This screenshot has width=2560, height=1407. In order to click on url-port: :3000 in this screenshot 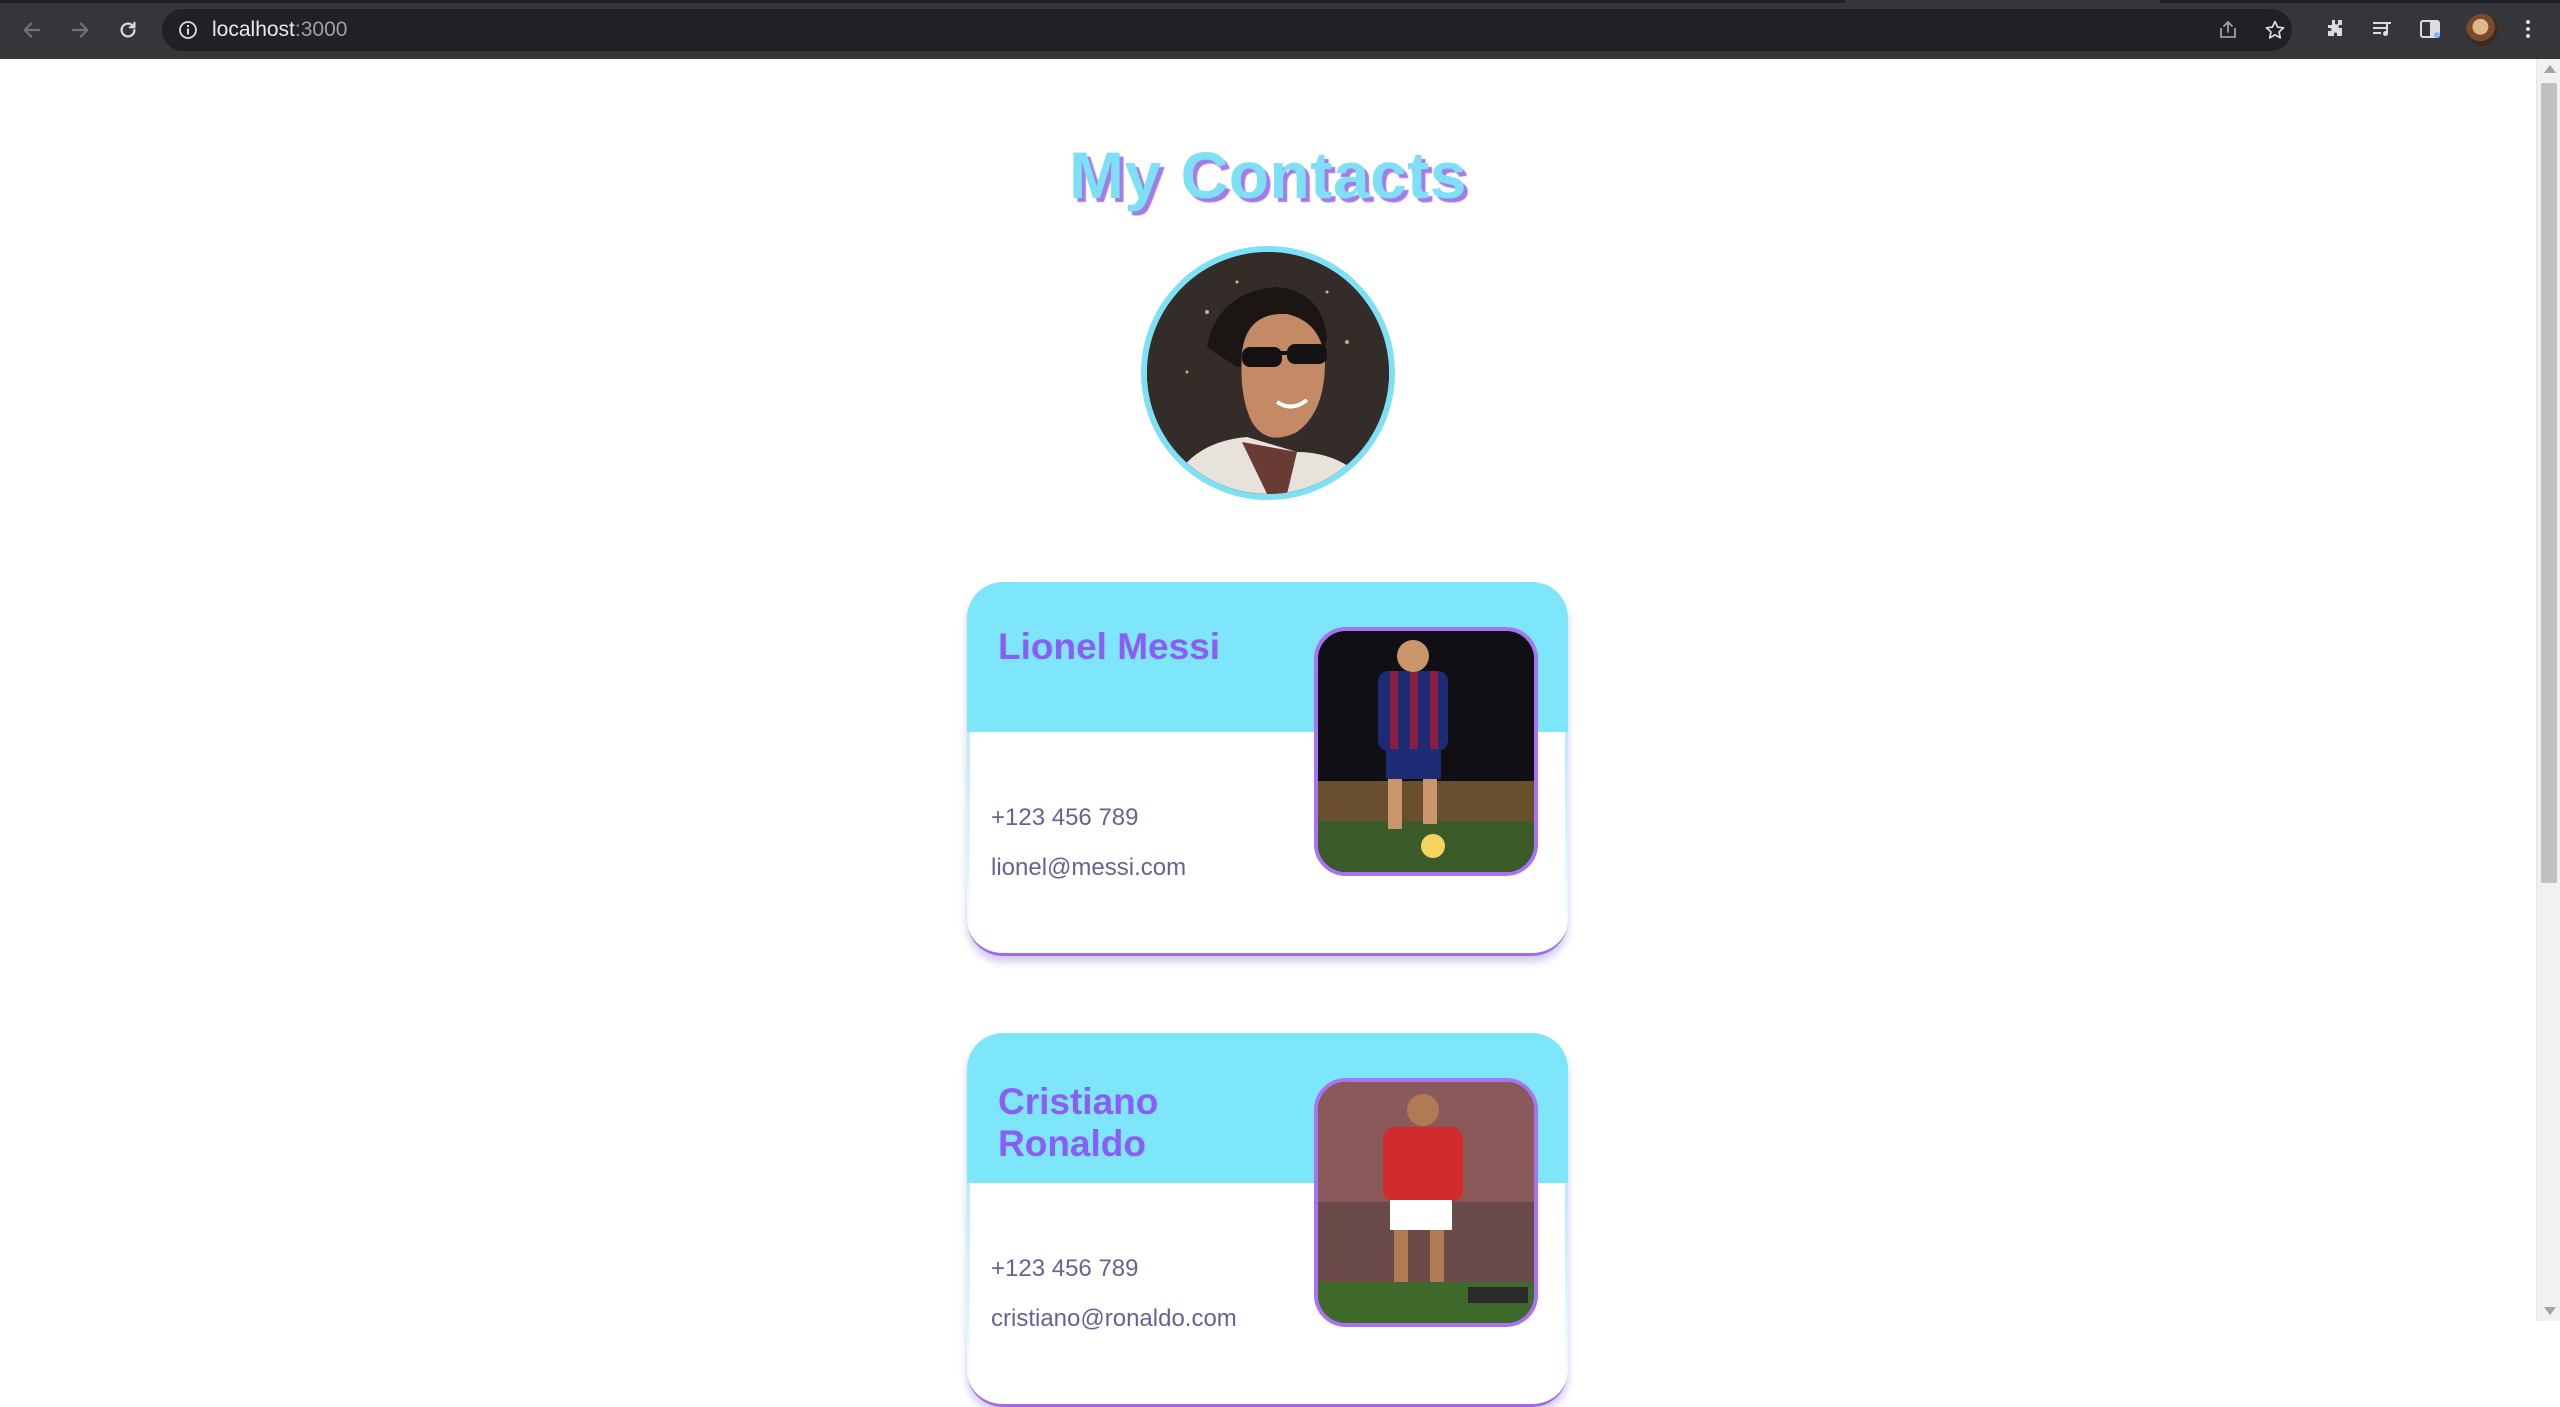, I will do `click(321, 29)`.